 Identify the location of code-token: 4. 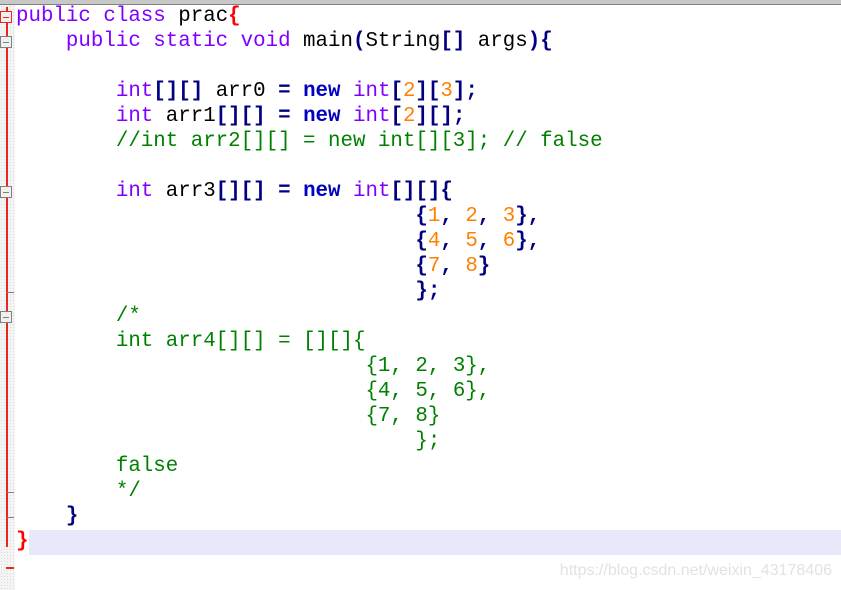
(434, 241).